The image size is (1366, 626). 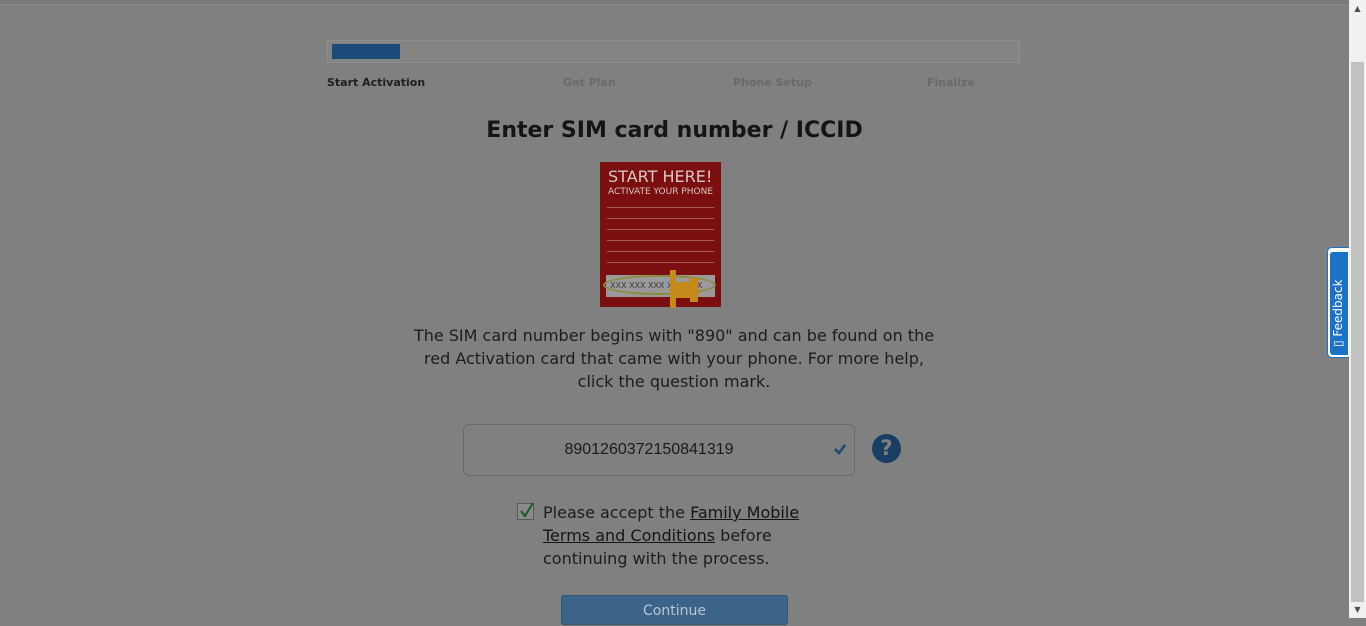 What do you see at coordinates (1338, 341) in the screenshot?
I see `feedback-icon: ▯` at bounding box center [1338, 341].